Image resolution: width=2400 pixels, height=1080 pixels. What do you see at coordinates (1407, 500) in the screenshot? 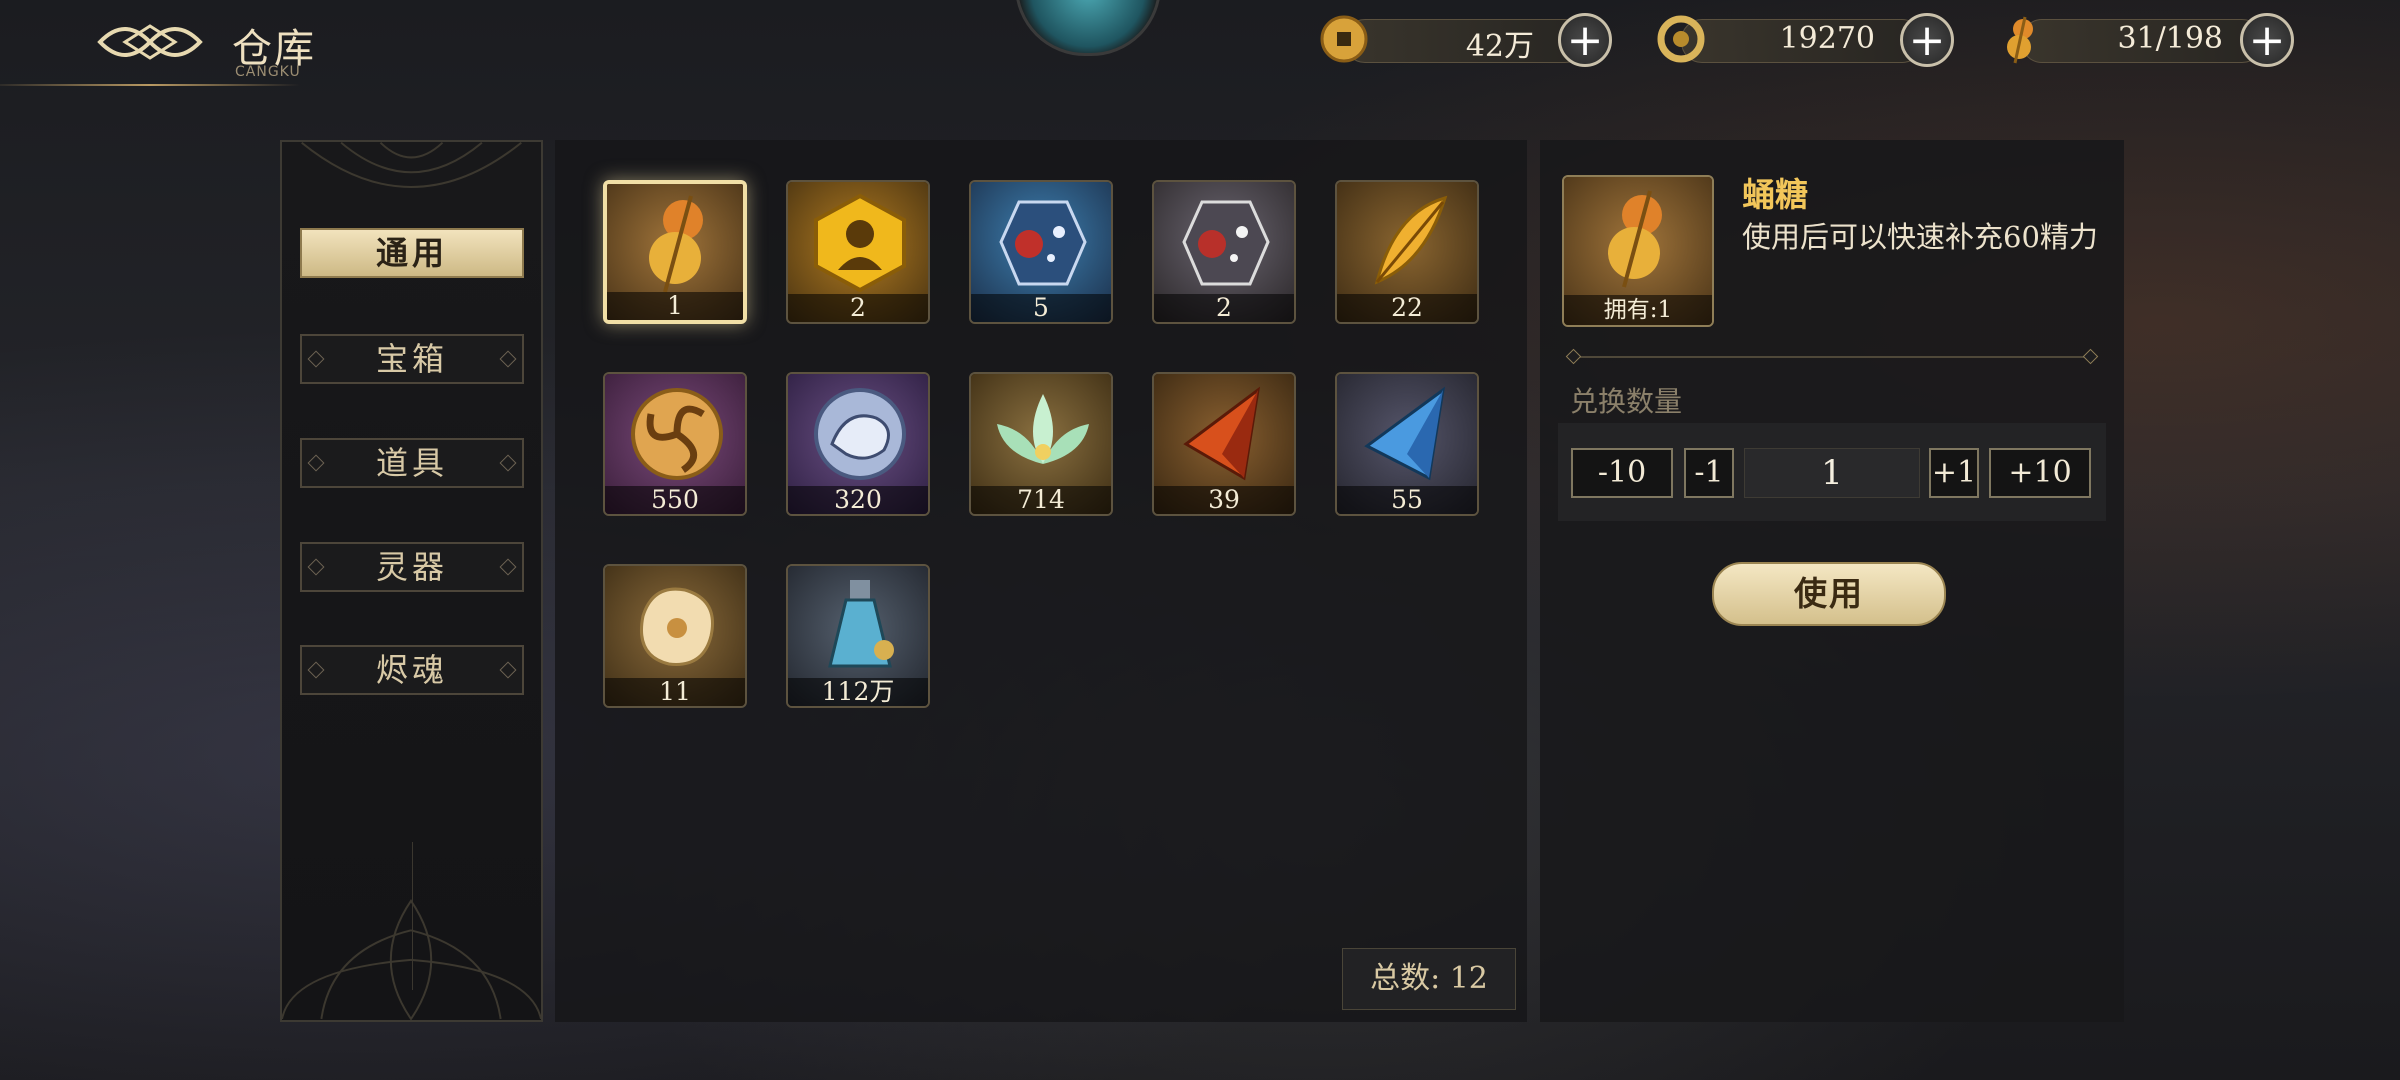
I see `item-count: 55` at bounding box center [1407, 500].